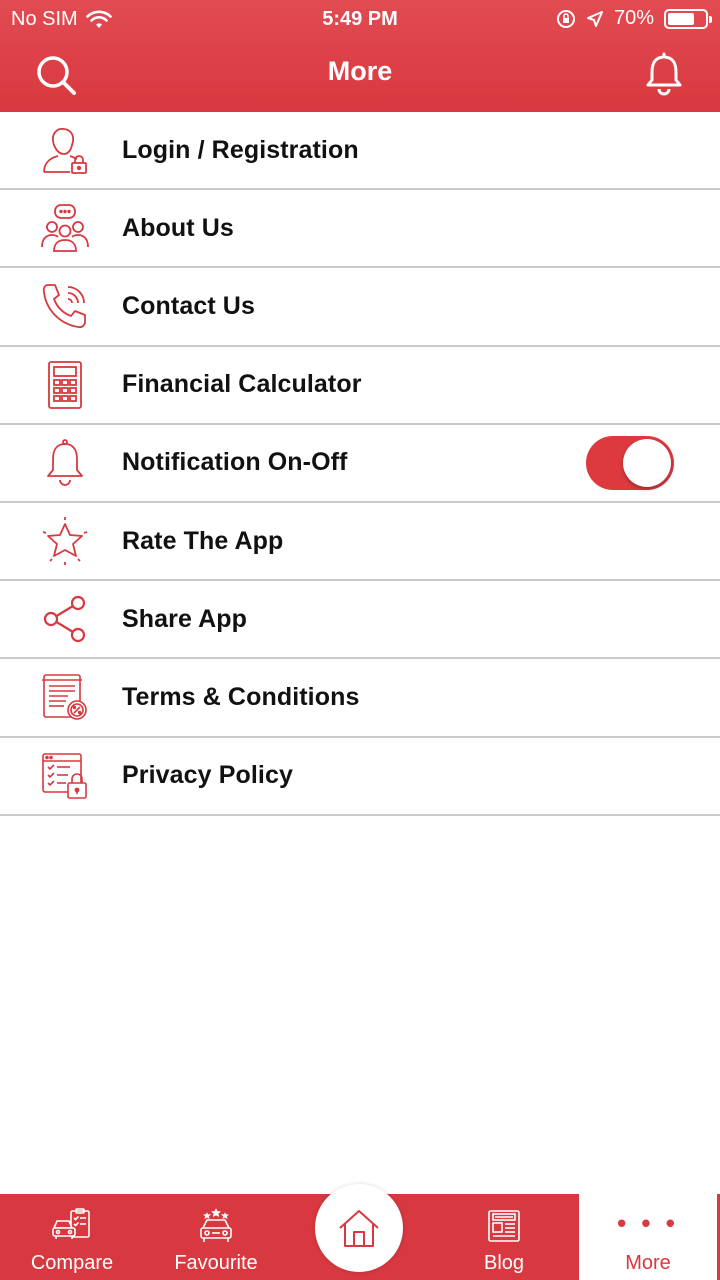 This screenshot has width=720, height=1280. Describe the element at coordinates (565, 18) in the screenshot. I see `orientation-lock-icon` at that location.